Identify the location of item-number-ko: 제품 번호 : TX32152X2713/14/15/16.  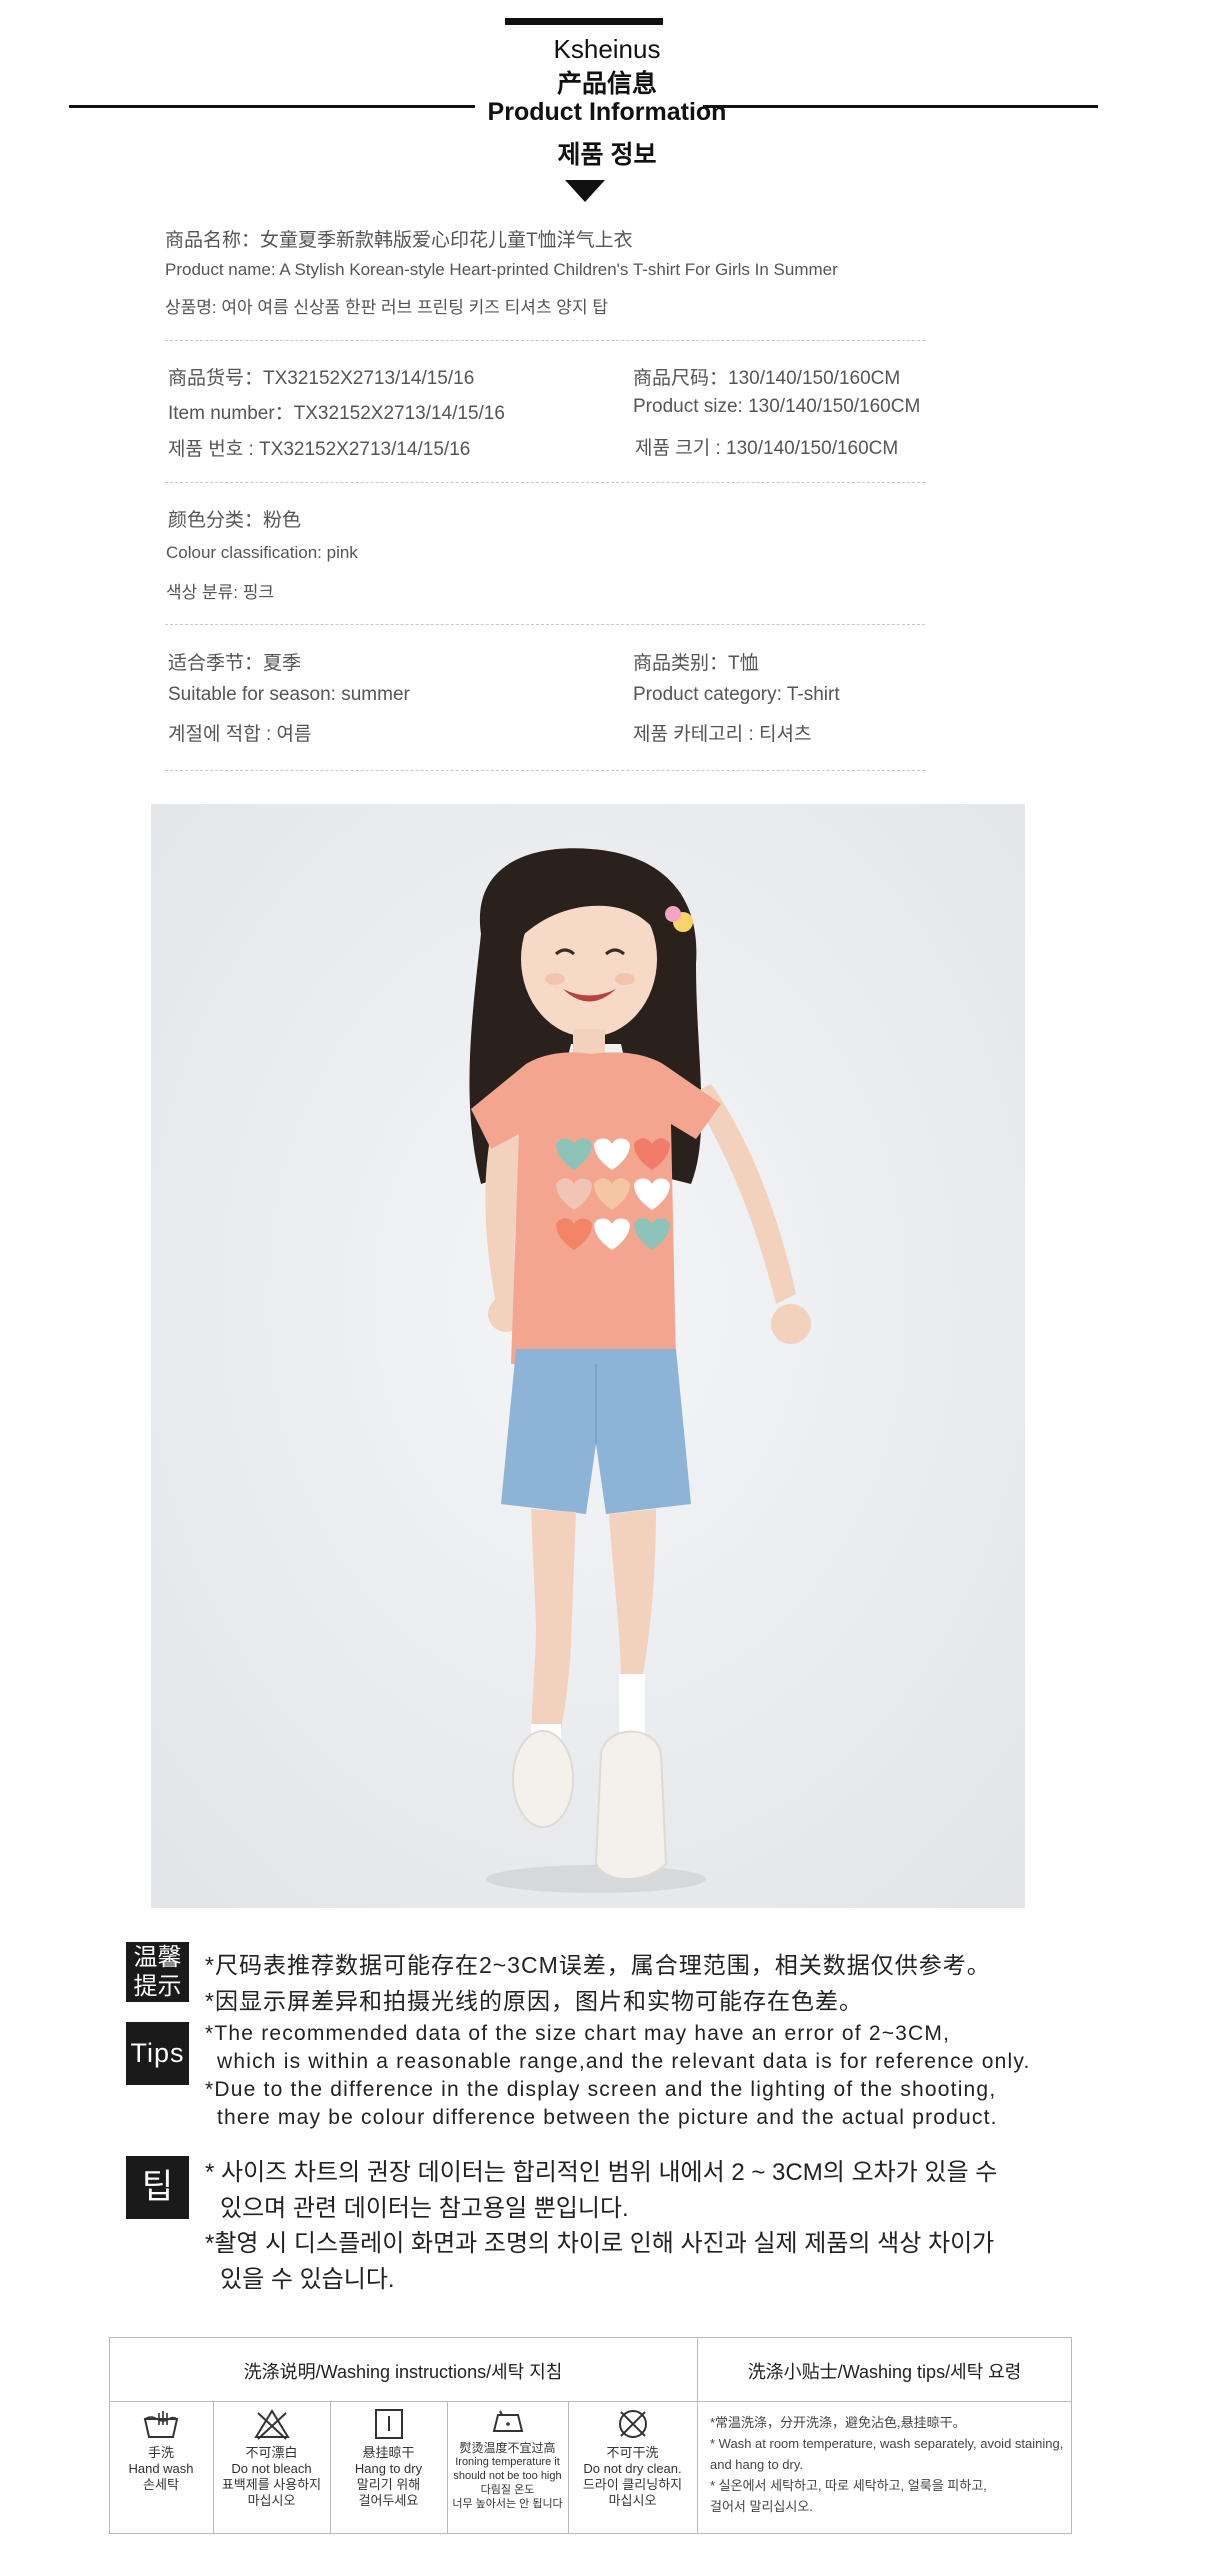
(319, 449).